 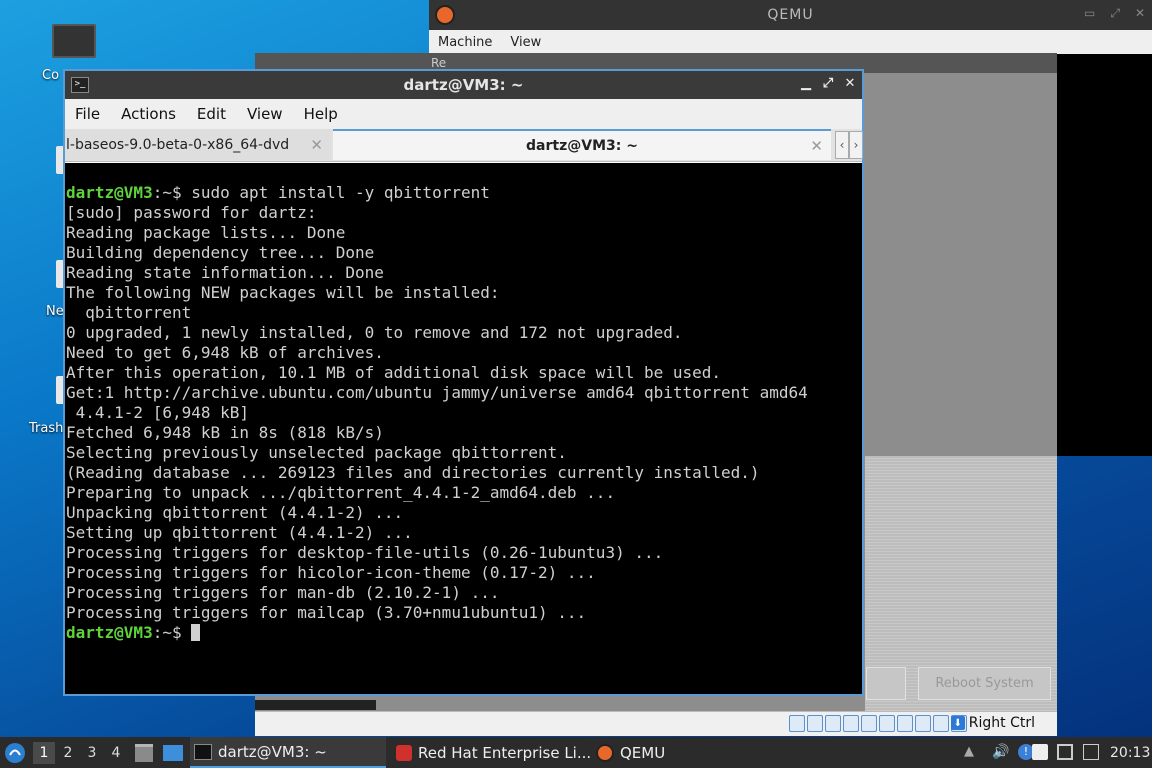 I want to click on host-key-label: Right Ctrl, so click(x=1001, y=723).